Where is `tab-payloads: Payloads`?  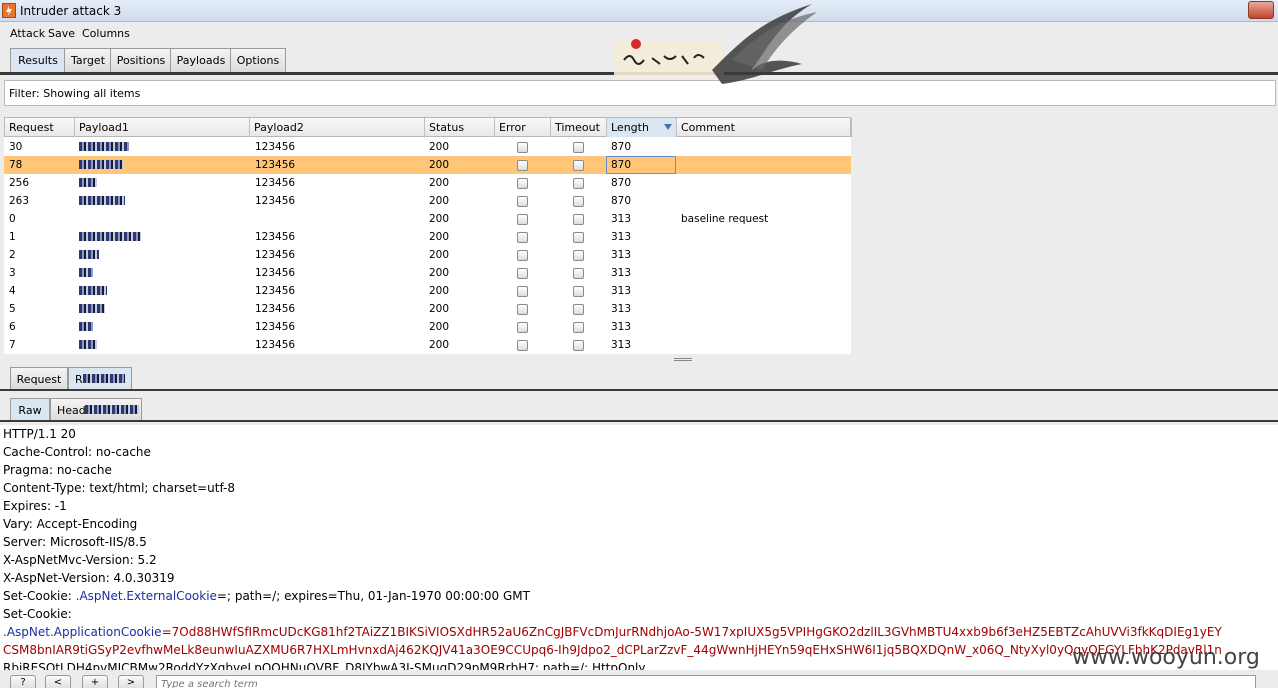 tab-payloads: Payloads is located at coordinates (201, 60).